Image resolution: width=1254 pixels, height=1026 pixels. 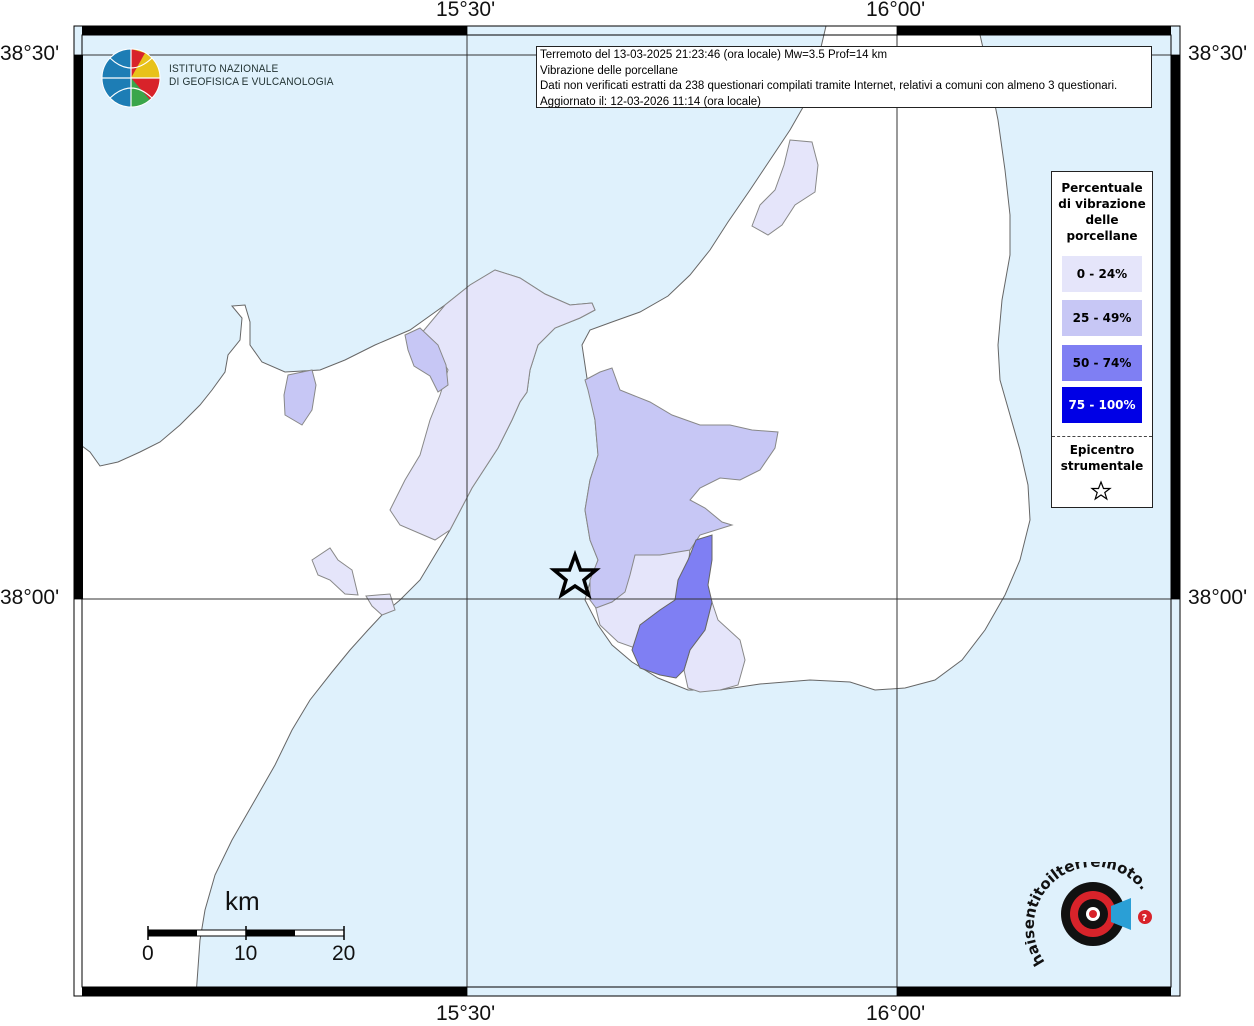 What do you see at coordinates (1089, 915) in the screenshot?
I see `haisentito-target-icon: ? haisentitoilterremoto.it` at bounding box center [1089, 915].